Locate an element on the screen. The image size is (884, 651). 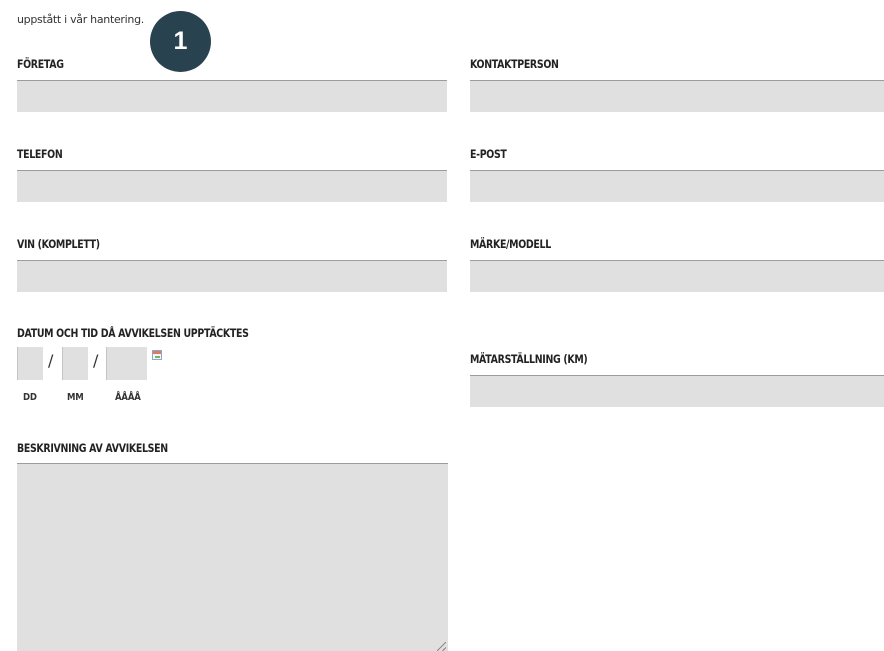
company-input is located at coordinates (232, 96).